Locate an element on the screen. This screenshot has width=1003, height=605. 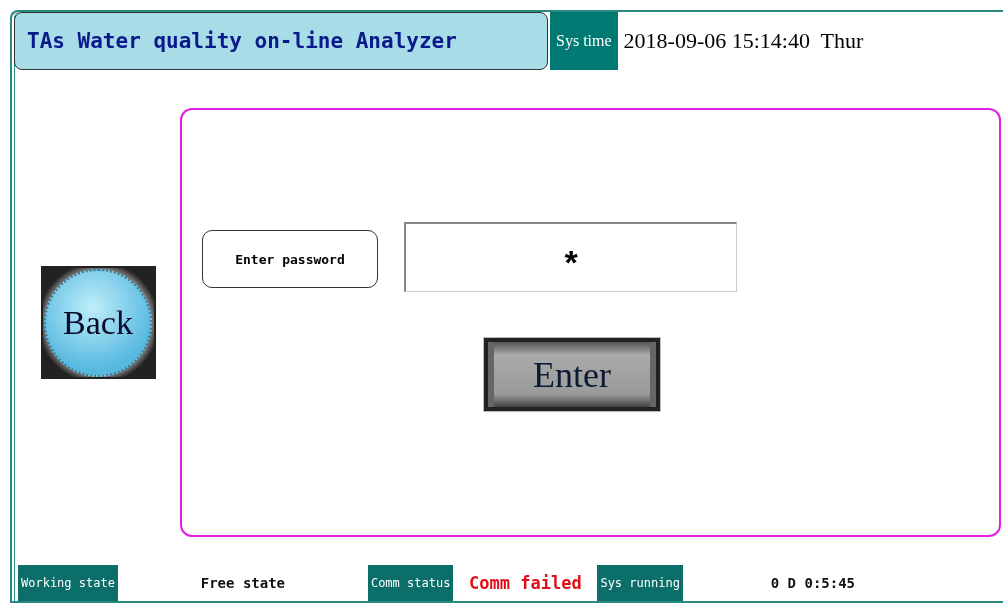
sys-time-value: 2018-09-06 15:14:40 Thur is located at coordinates (743, 41).